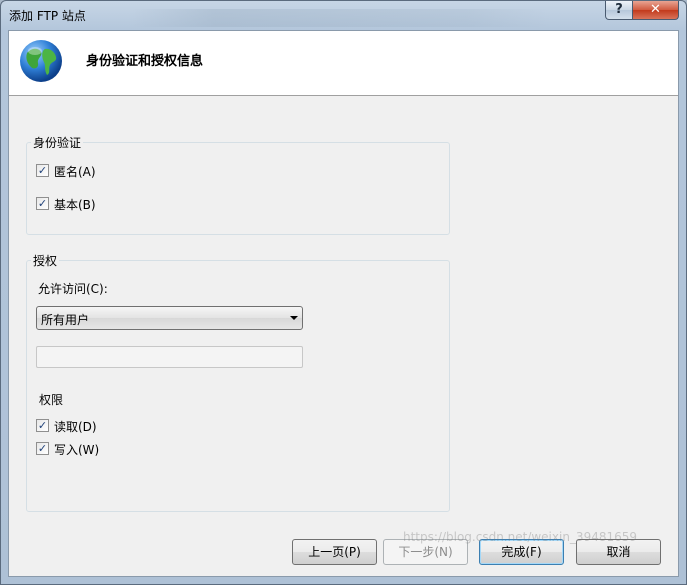 This screenshot has height=585, width=687. Describe the element at coordinates (169, 357) in the screenshot. I see `user-specification-input` at that location.